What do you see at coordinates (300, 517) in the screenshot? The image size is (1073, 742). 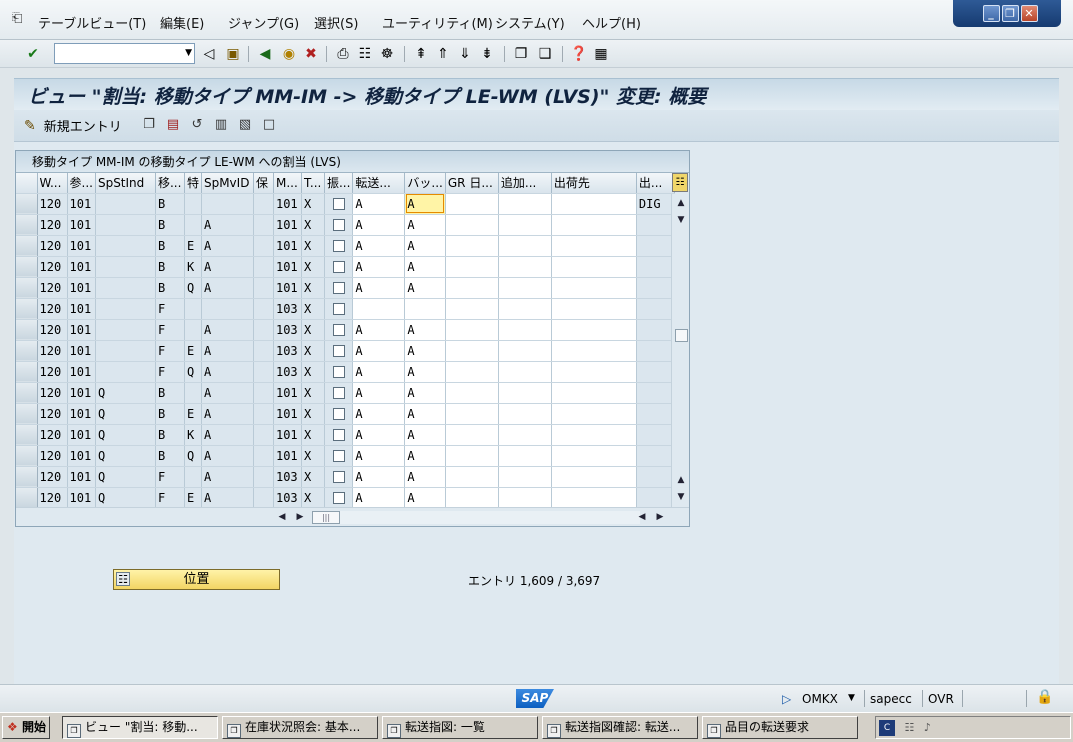 I see `page-left-icon: ▶` at bounding box center [300, 517].